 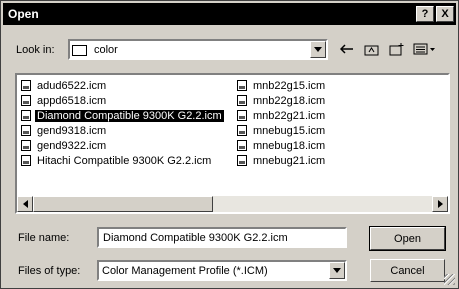 What do you see at coordinates (425, 14) in the screenshot?
I see `help-button: ?` at bounding box center [425, 14].